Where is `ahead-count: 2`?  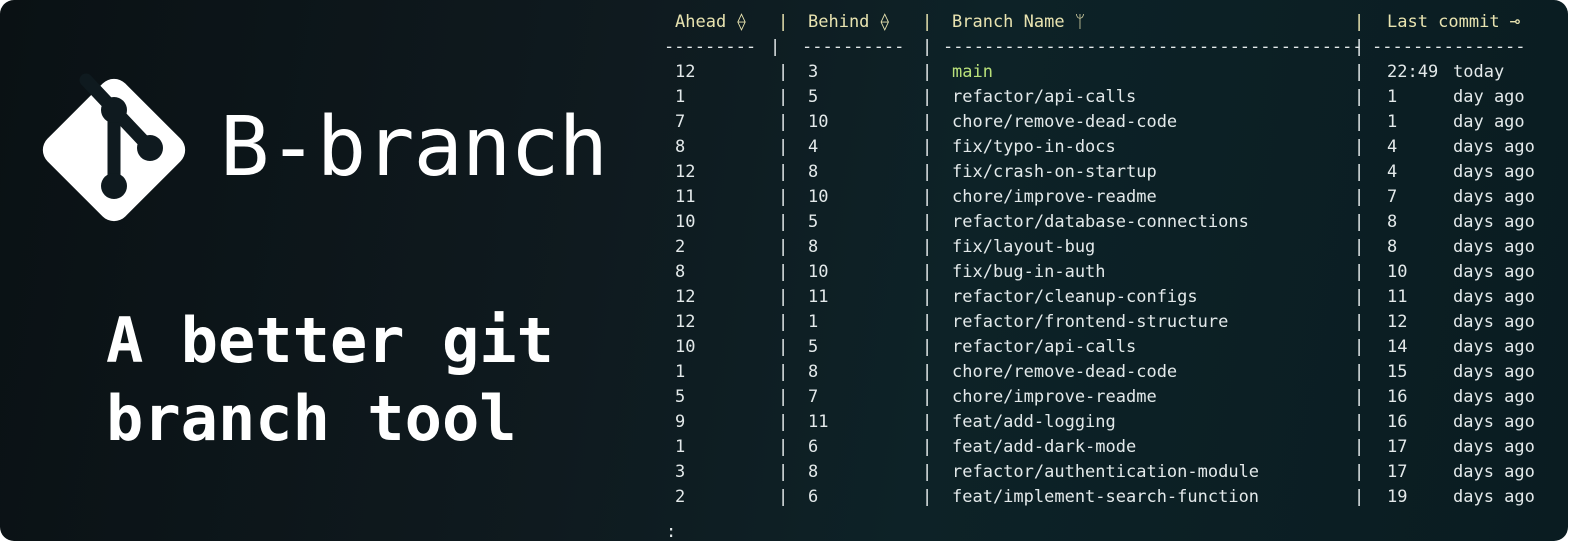
ahead-count: 2 is located at coordinates (680, 247).